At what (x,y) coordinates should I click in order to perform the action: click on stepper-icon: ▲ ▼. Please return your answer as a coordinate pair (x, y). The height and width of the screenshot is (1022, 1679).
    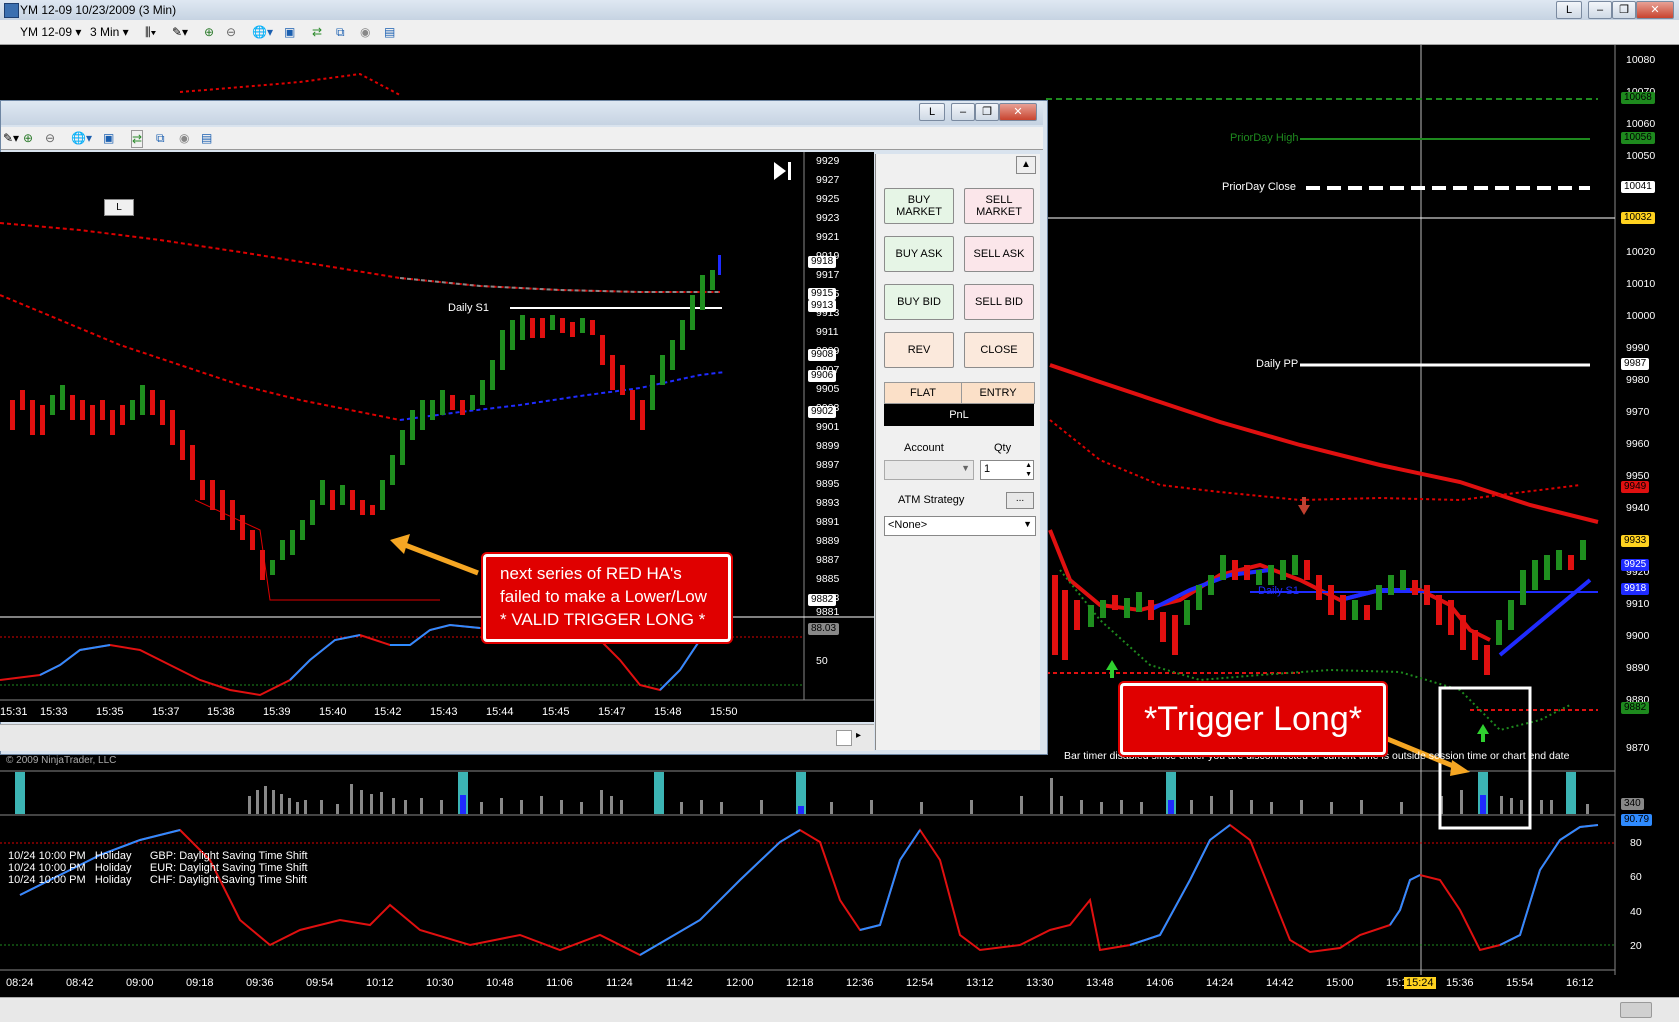
    Looking at the image, I should click on (1028, 470).